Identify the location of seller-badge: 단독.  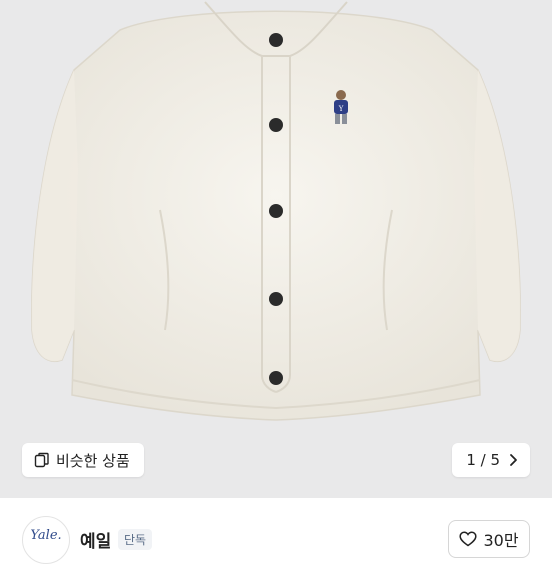
(135, 539).